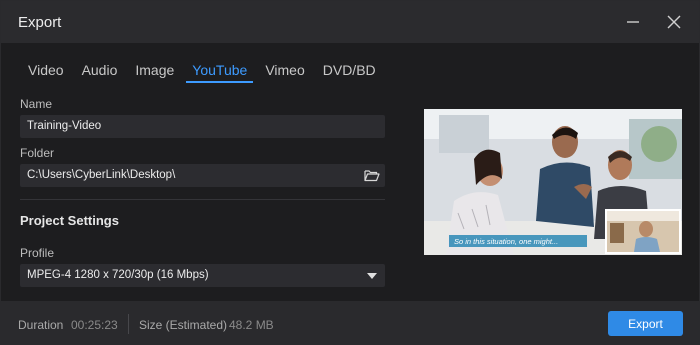 The image size is (700, 345). I want to click on close-icon, so click(674, 22).